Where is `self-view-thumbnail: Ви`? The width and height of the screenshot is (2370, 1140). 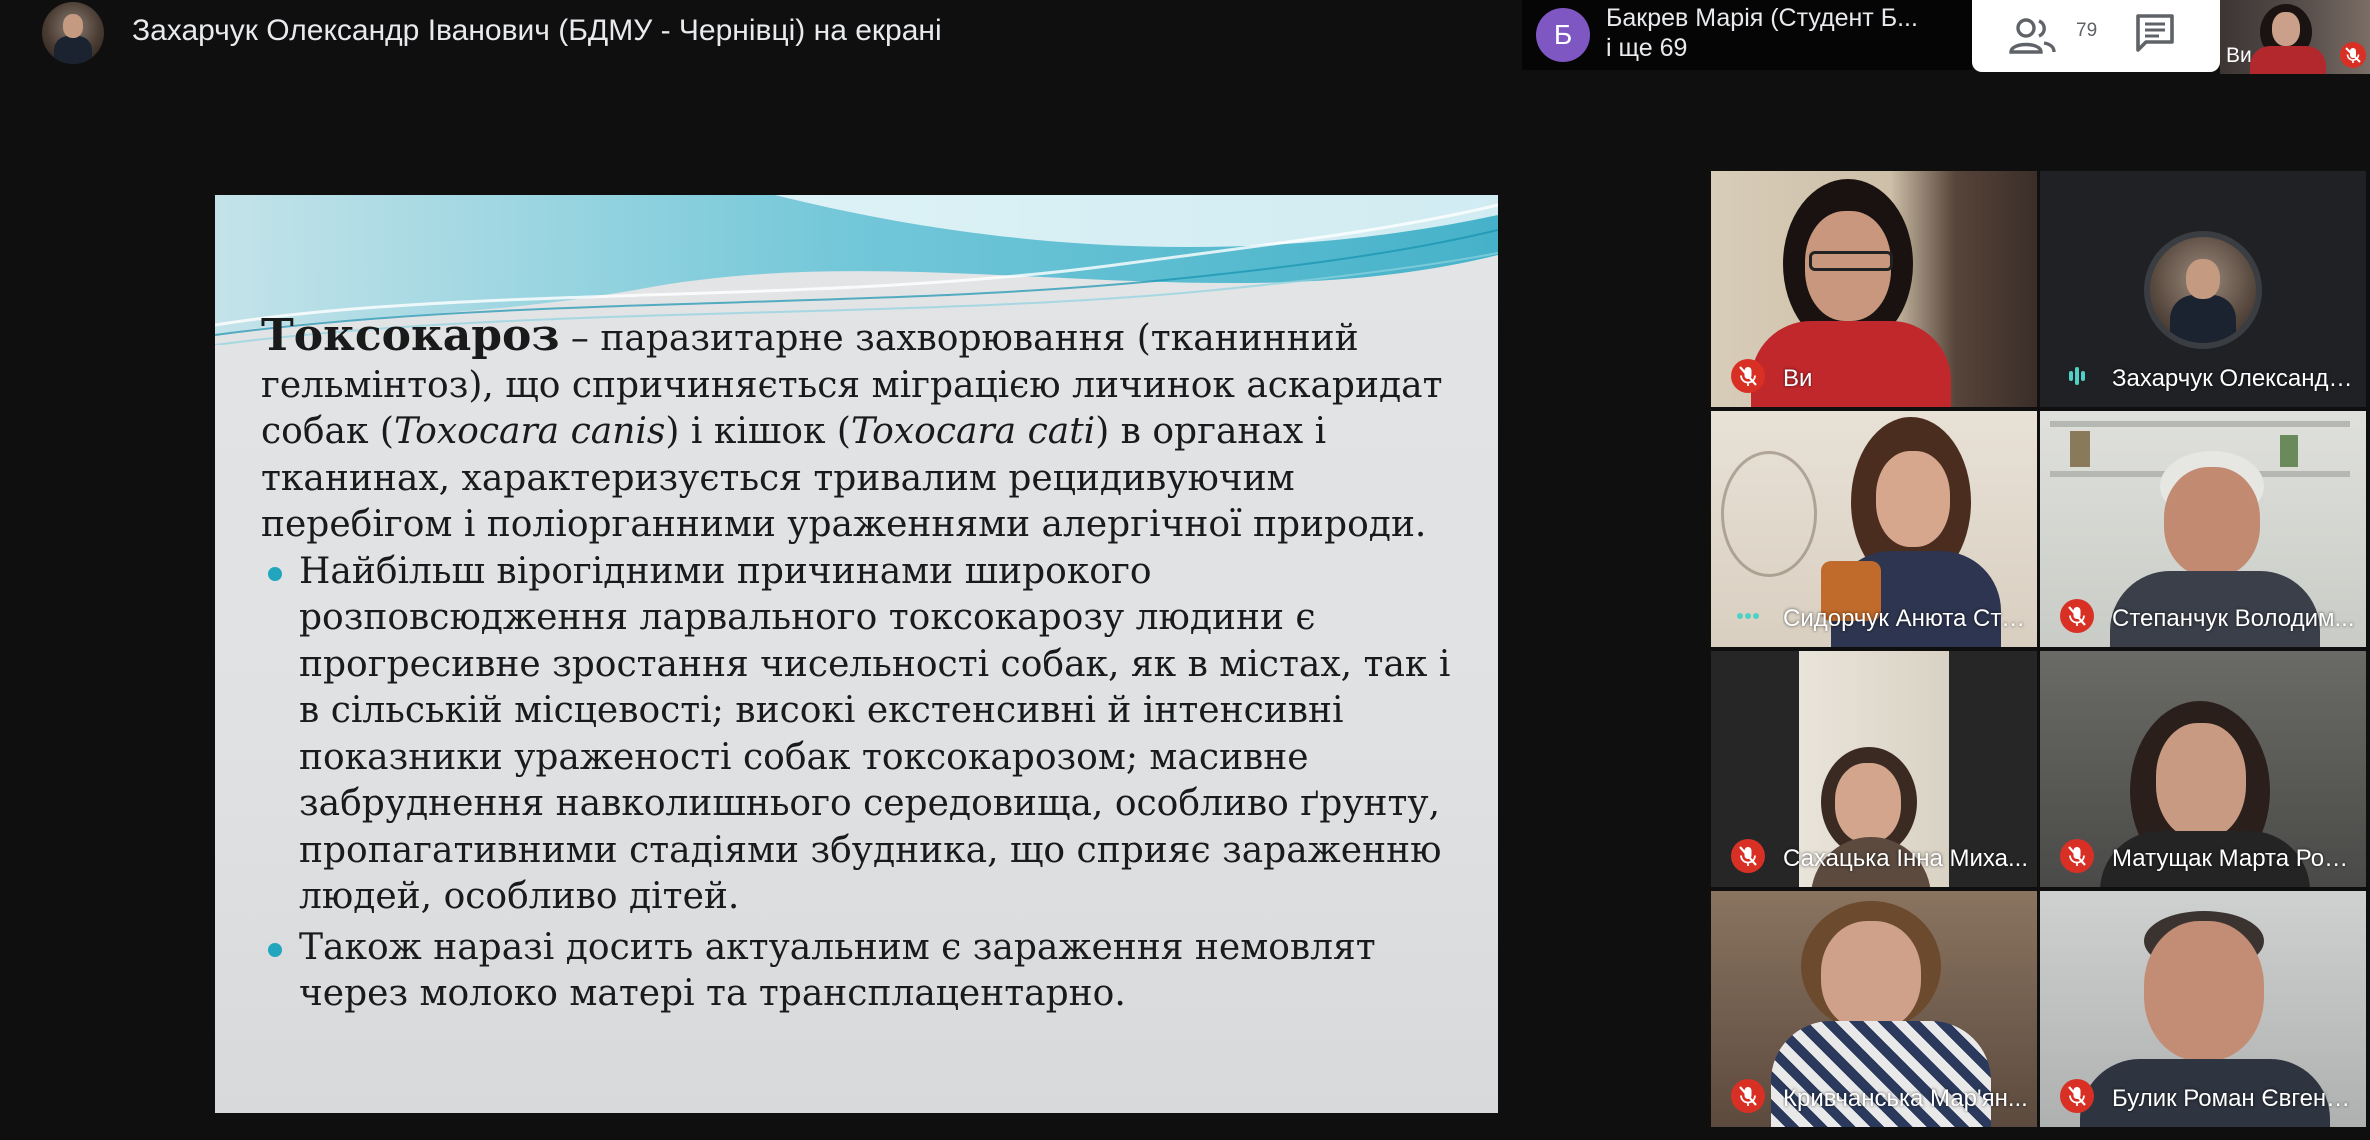 self-view-thumbnail: Ви is located at coordinates (2295, 37).